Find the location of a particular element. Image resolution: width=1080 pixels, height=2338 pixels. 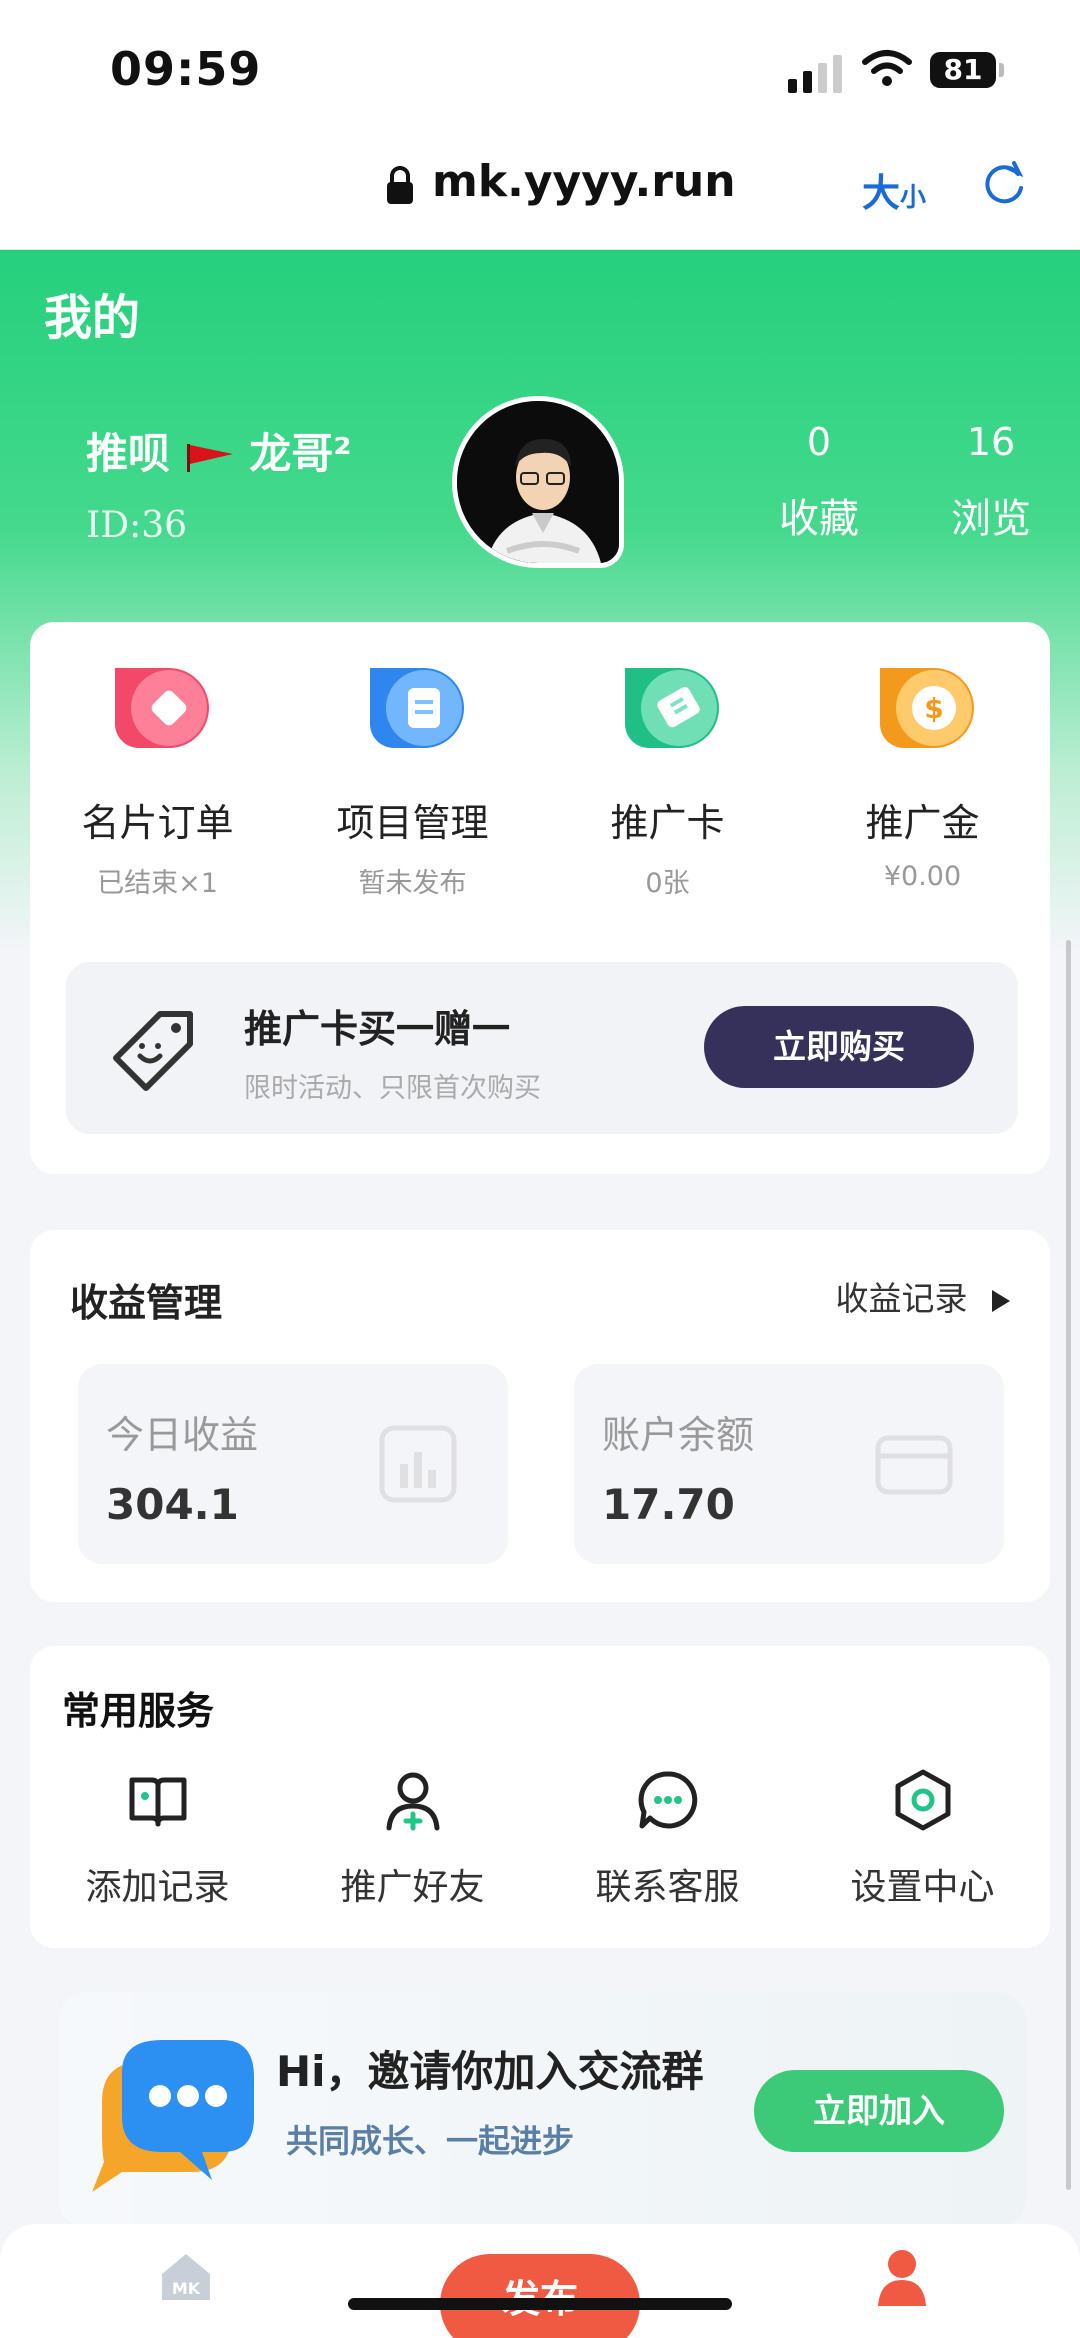

page-title: 我的 is located at coordinates (92, 318).